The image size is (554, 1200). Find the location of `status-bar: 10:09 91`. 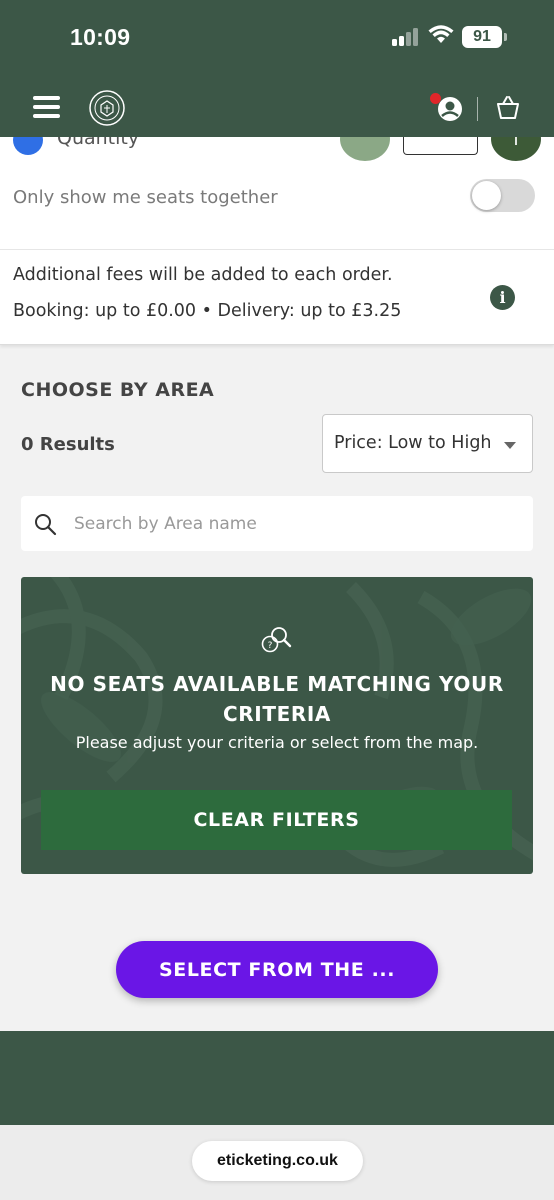

status-bar: 10:09 91 is located at coordinates (277, 37).